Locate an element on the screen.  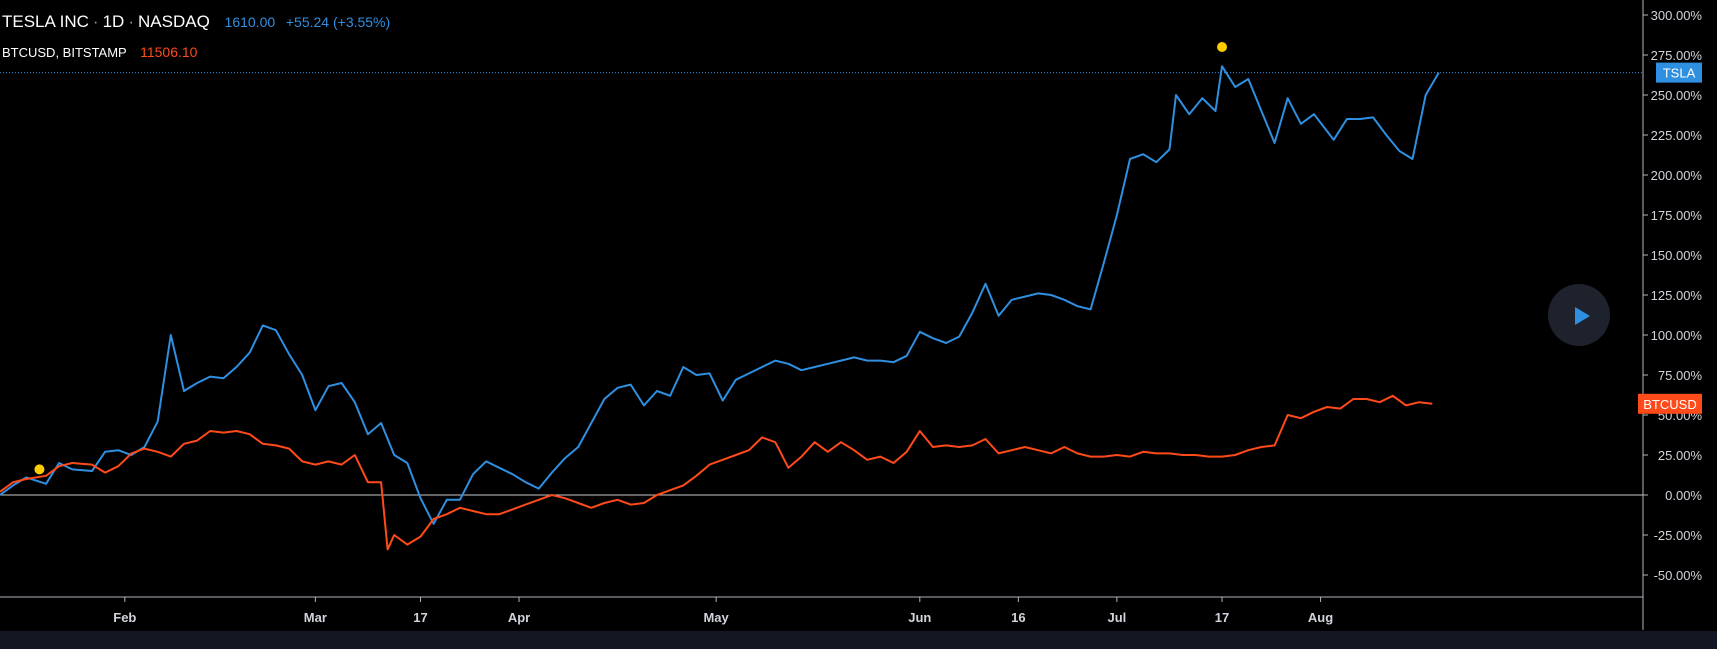
y-tick-label: 200.00% is located at coordinates (1677, 175).